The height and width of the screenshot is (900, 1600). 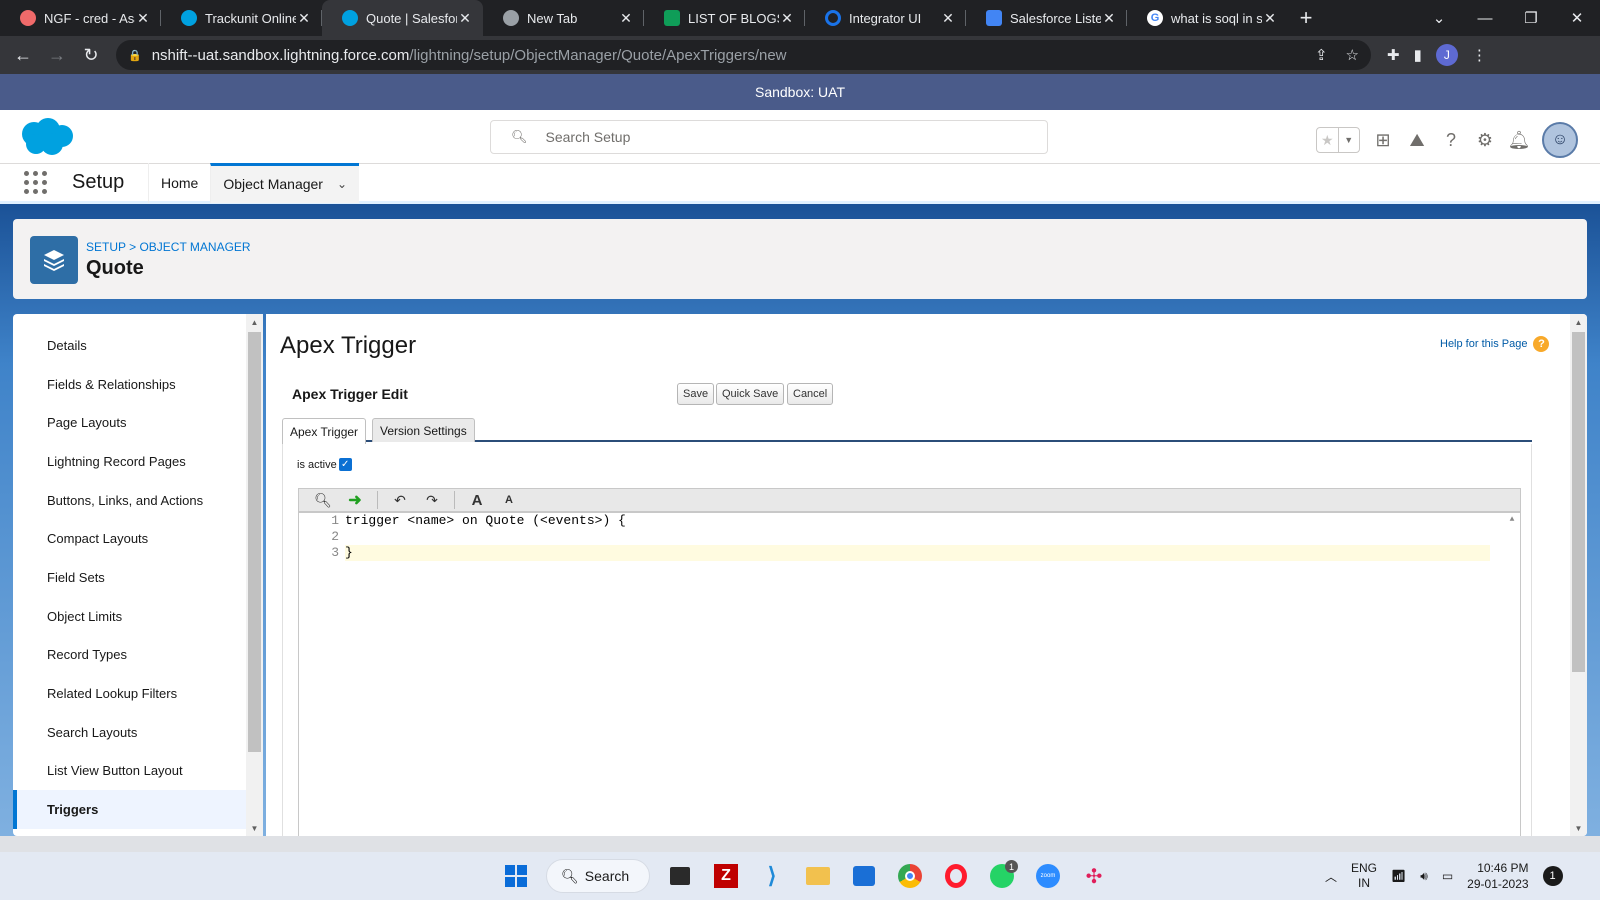 I want to click on browser-tab: LIST OF BLOGS - G ✕, so click(x=724, y=18).